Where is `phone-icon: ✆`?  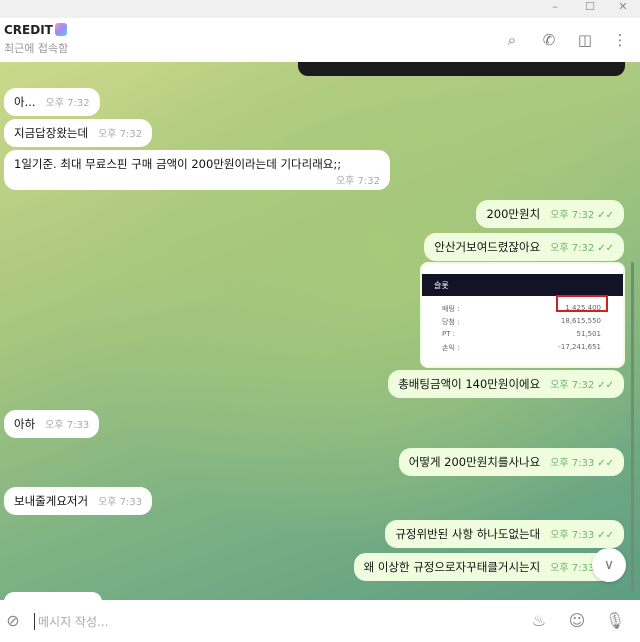 phone-icon: ✆ is located at coordinates (549, 40).